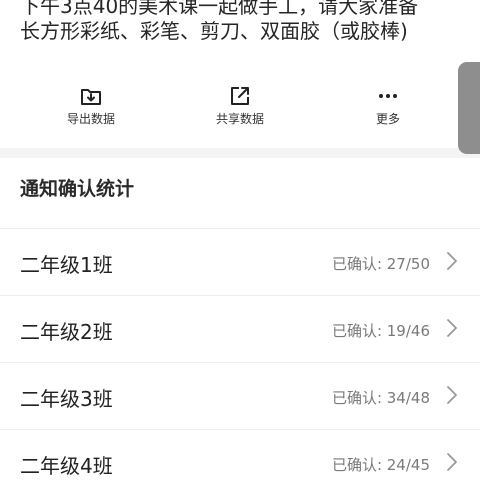 This screenshot has width=480, height=496. What do you see at coordinates (240, 261) in the screenshot?
I see `class-row-1: 二年级1班 已确认: 27/50` at bounding box center [240, 261].